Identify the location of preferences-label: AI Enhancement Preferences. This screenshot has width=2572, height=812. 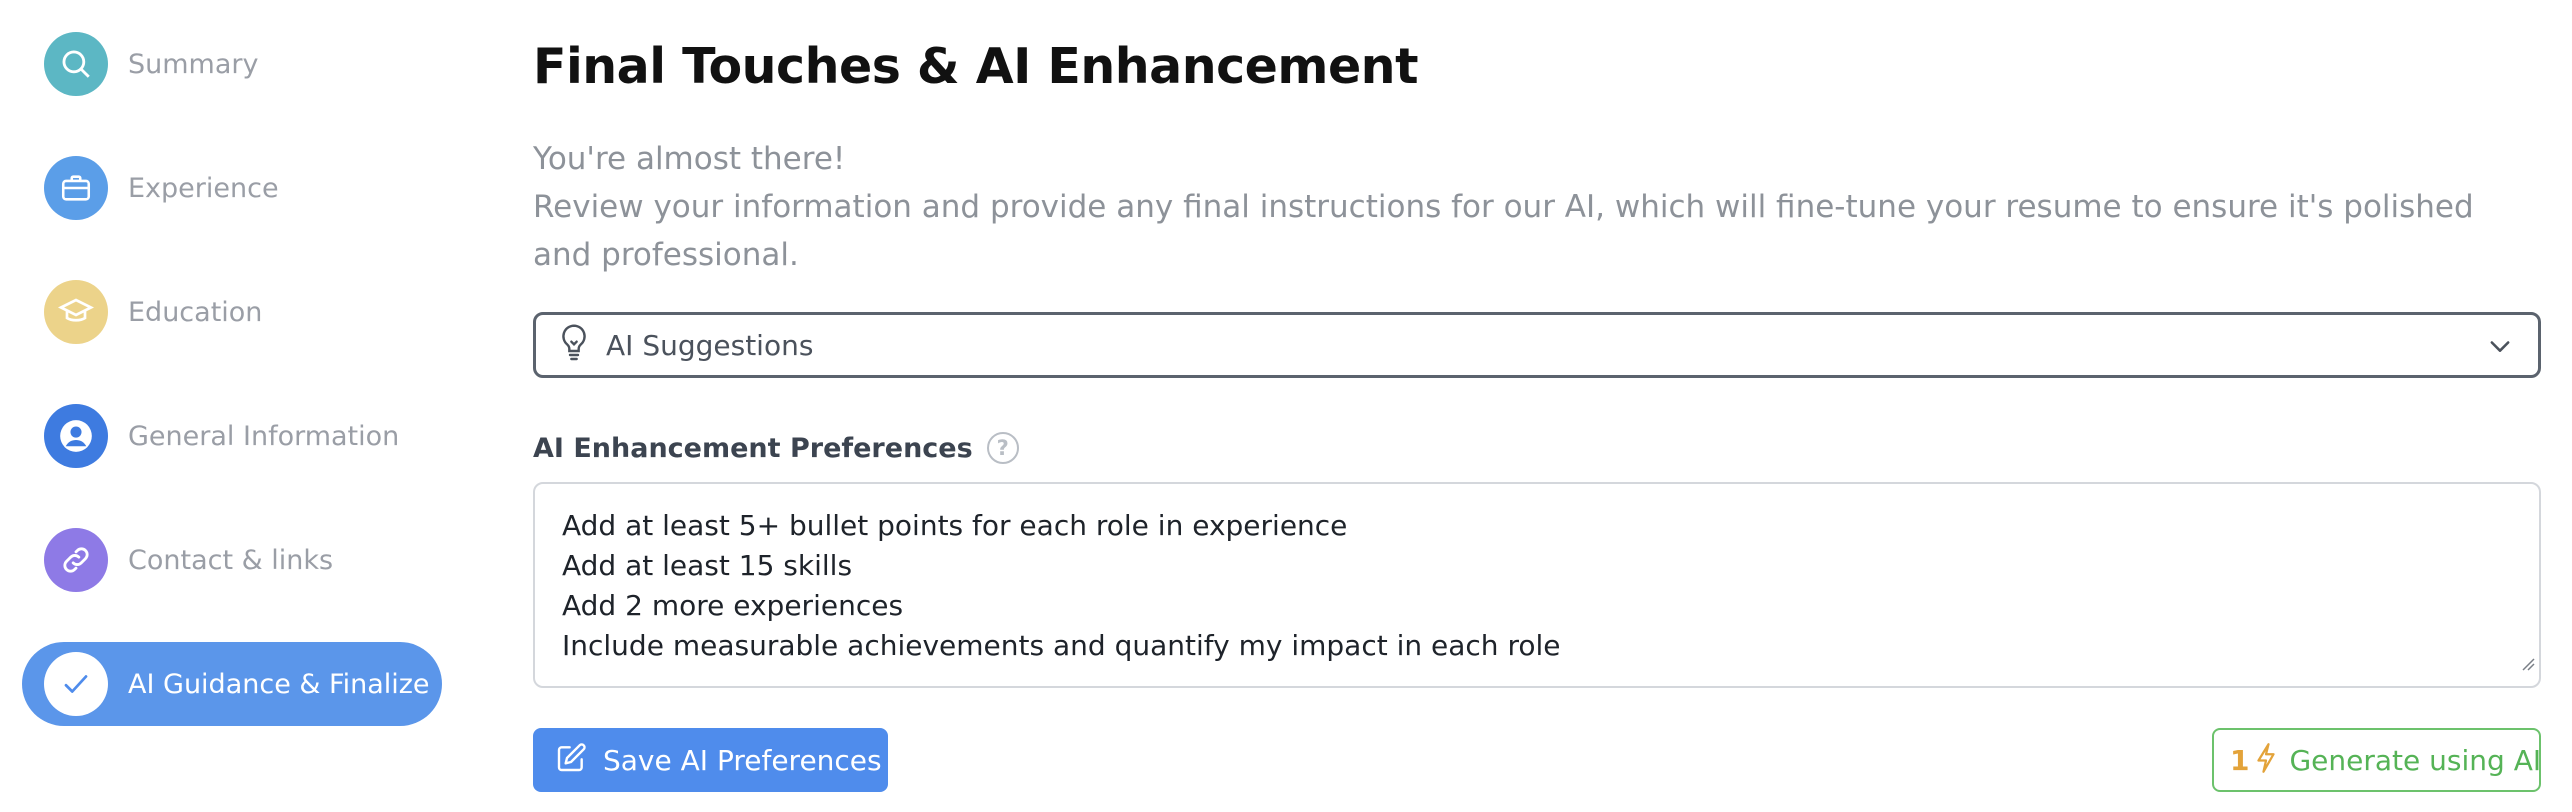
(753, 448).